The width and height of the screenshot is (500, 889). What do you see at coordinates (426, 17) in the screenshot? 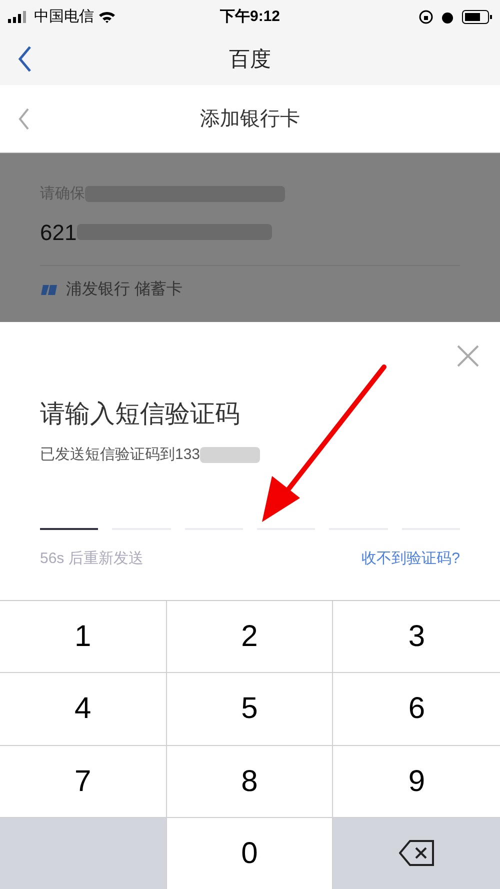
I see `rotation-lock-icon` at bounding box center [426, 17].